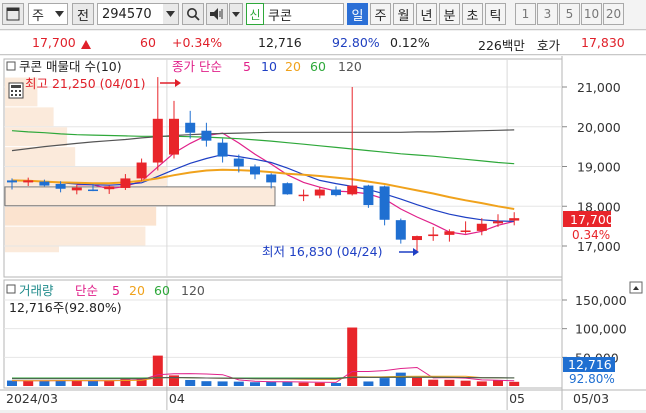  Describe the element at coordinates (70, 66) in the screenshot. I see `price-panel-title: 쿠콘 매물대 수(10)` at that location.